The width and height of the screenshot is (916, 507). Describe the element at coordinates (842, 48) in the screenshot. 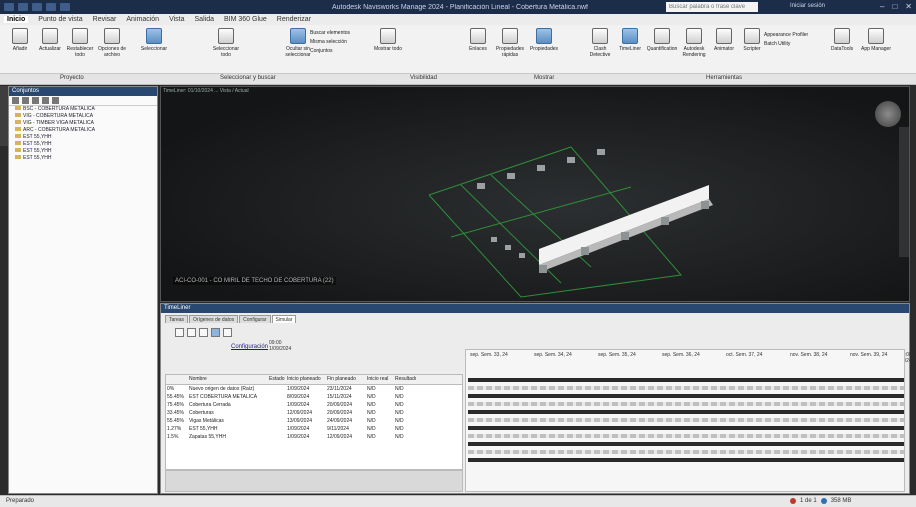

I see `datatools-button: DataTools` at that location.